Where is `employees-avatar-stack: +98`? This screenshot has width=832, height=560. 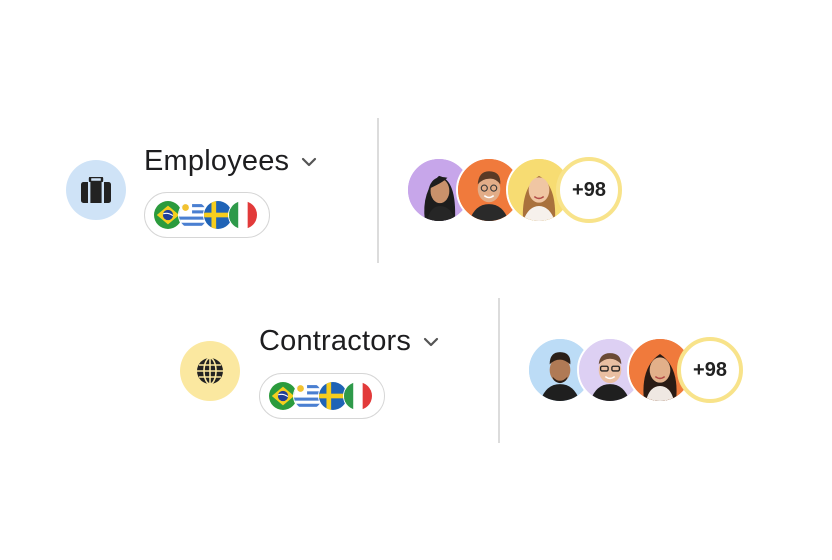
employees-avatar-stack: +98 is located at coordinates (514, 190).